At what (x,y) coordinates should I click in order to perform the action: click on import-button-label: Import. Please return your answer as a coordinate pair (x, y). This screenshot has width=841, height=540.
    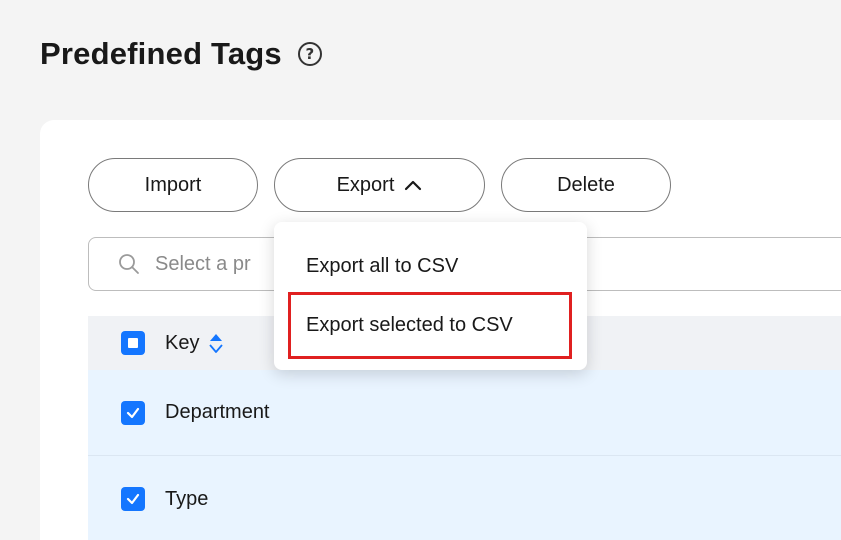
    Looking at the image, I should click on (173, 184).